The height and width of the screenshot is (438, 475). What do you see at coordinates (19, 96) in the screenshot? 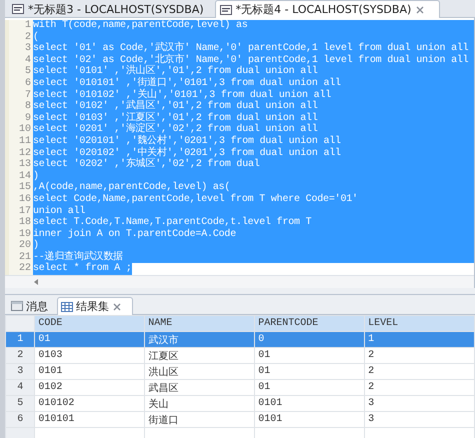
I see `line-number: 7` at bounding box center [19, 96].